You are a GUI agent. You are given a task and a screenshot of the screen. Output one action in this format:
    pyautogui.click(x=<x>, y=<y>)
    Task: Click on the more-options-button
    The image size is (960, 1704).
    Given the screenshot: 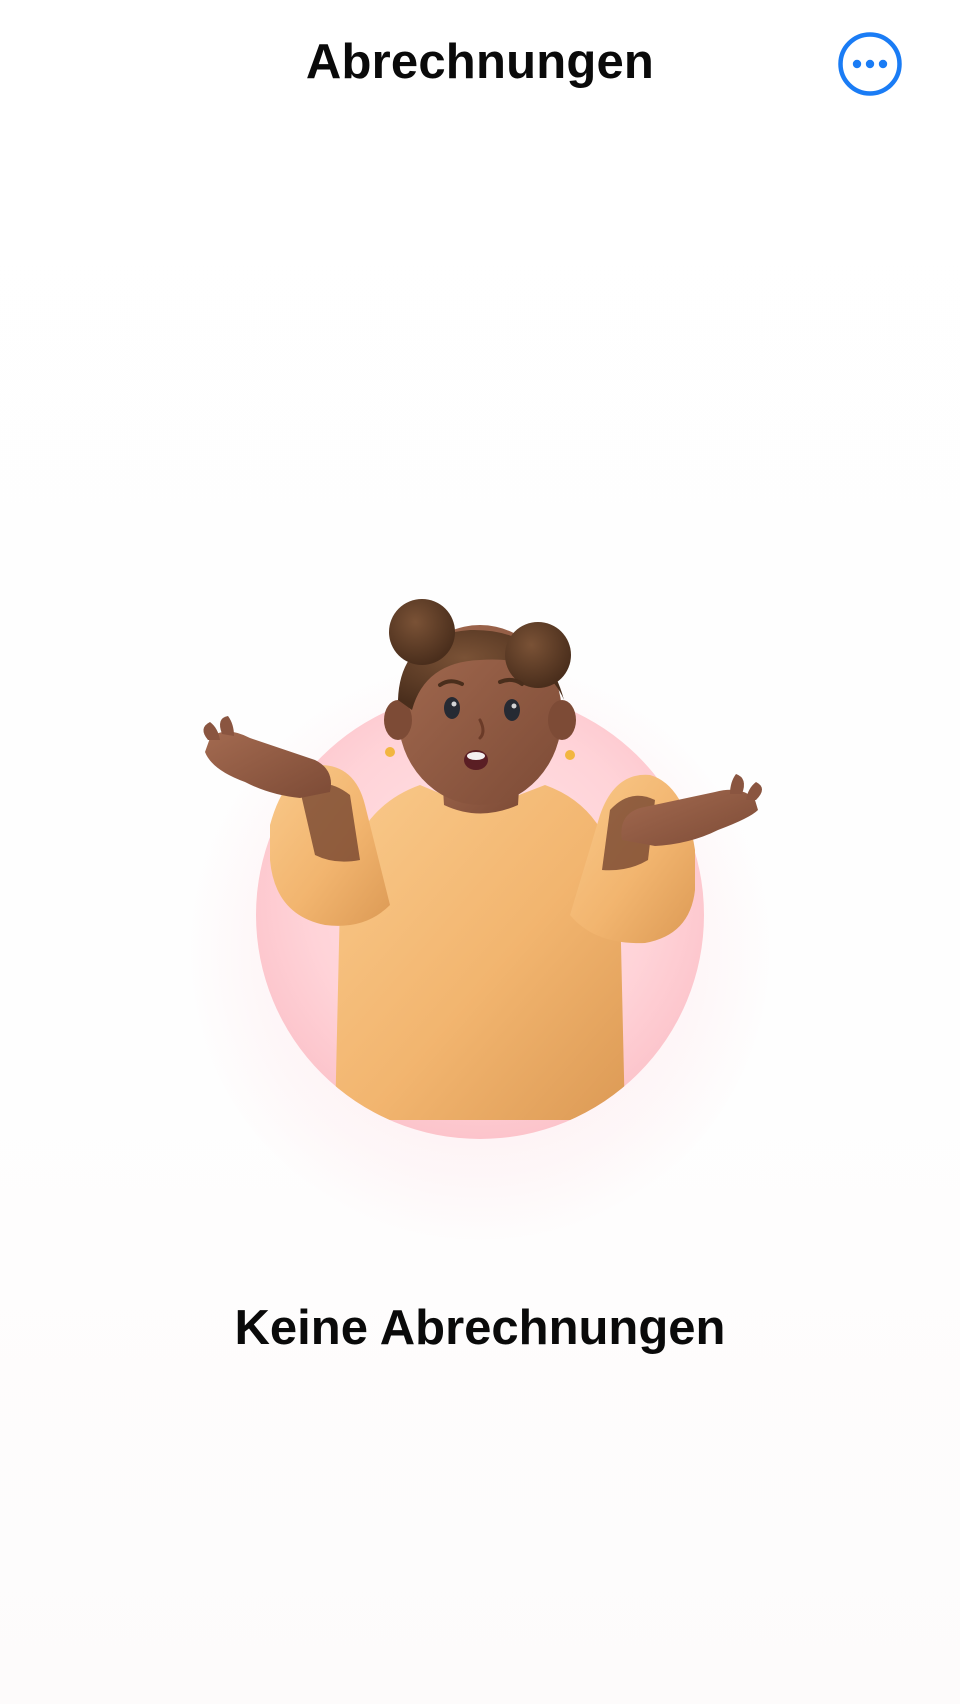 What is the action you would take?
    pyautogui.click(x=870, y=64)
    